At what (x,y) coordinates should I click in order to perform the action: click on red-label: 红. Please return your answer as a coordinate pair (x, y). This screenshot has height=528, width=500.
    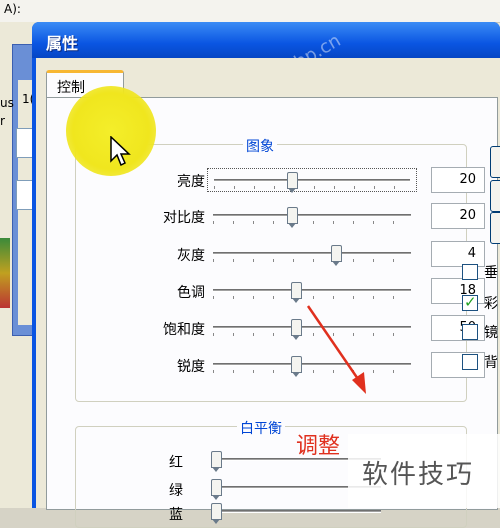
    Looking at the image, I should click on (176, 463).